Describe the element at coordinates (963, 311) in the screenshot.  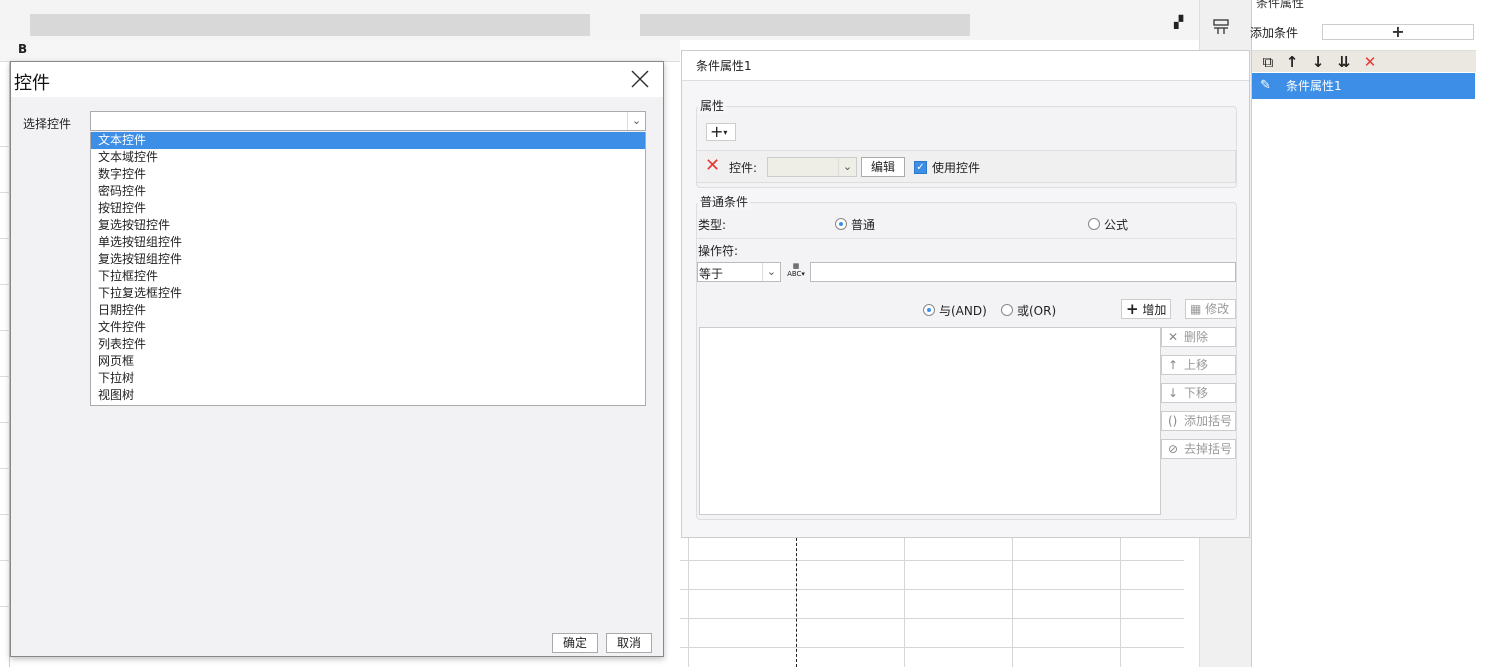
I see `and-label: 与(AND)` at that location.